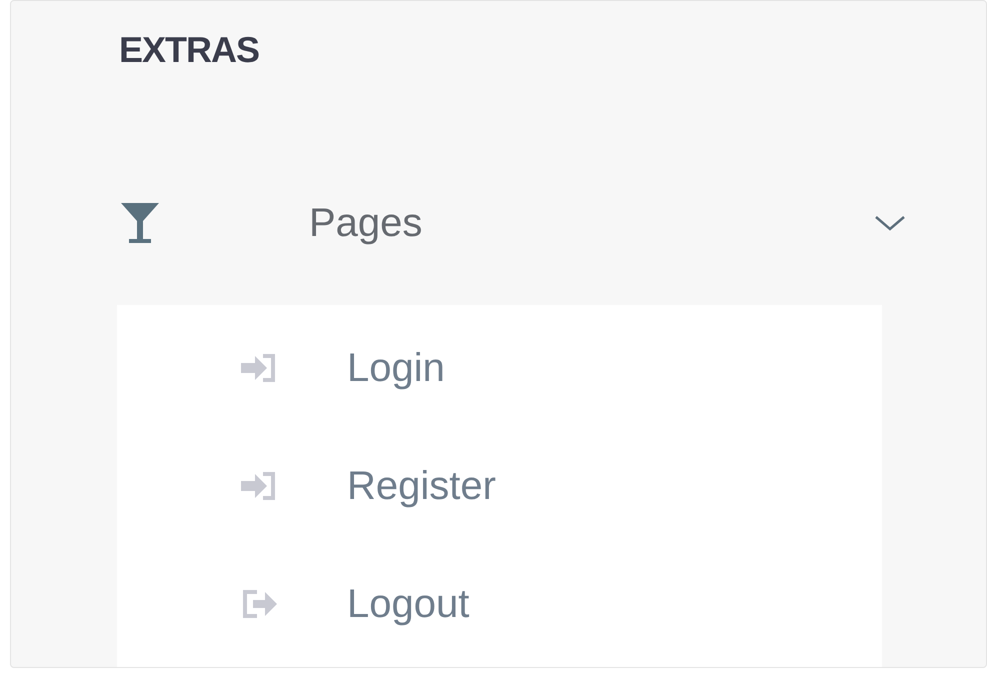 Image resolution: width=987 pixels, height=675 pixels. What do you see at coordinates (498, 222) in the screenshot?
I see `menu-item: Pages` at bounding box center [498, 222].